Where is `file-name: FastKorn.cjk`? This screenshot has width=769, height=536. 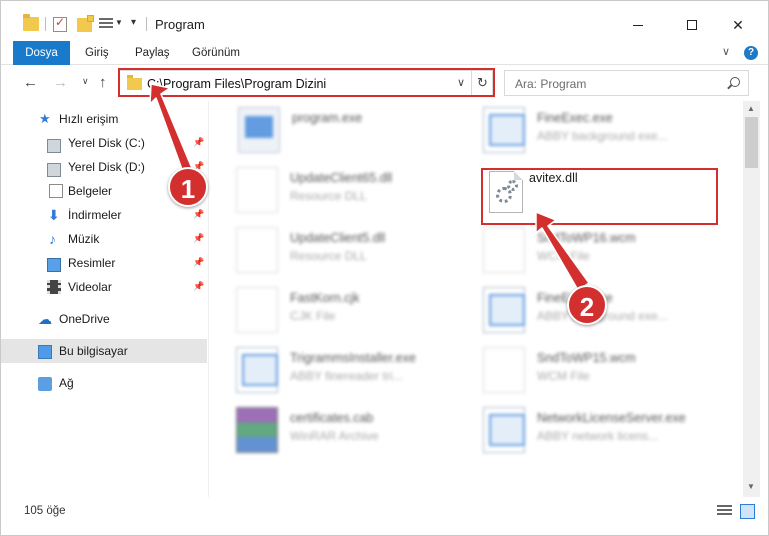
file-name: FastKorn.cjk is located at coordinates (325, 298).